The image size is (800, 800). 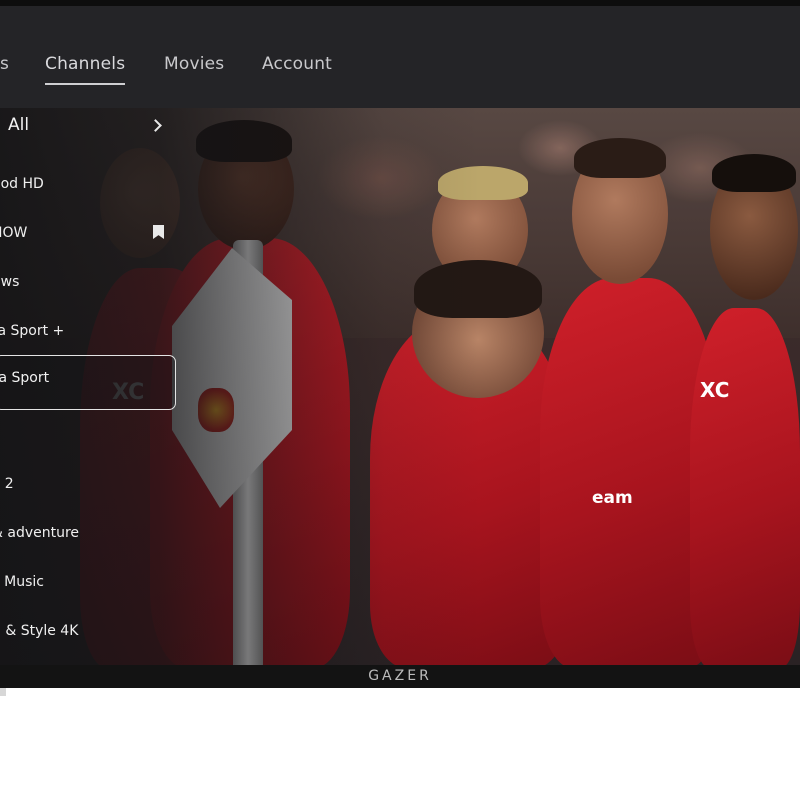 What do you see at coordinates (88, 233) in the screenshot?
I see `channel-item: NOW` at bounding box center [88, 233].